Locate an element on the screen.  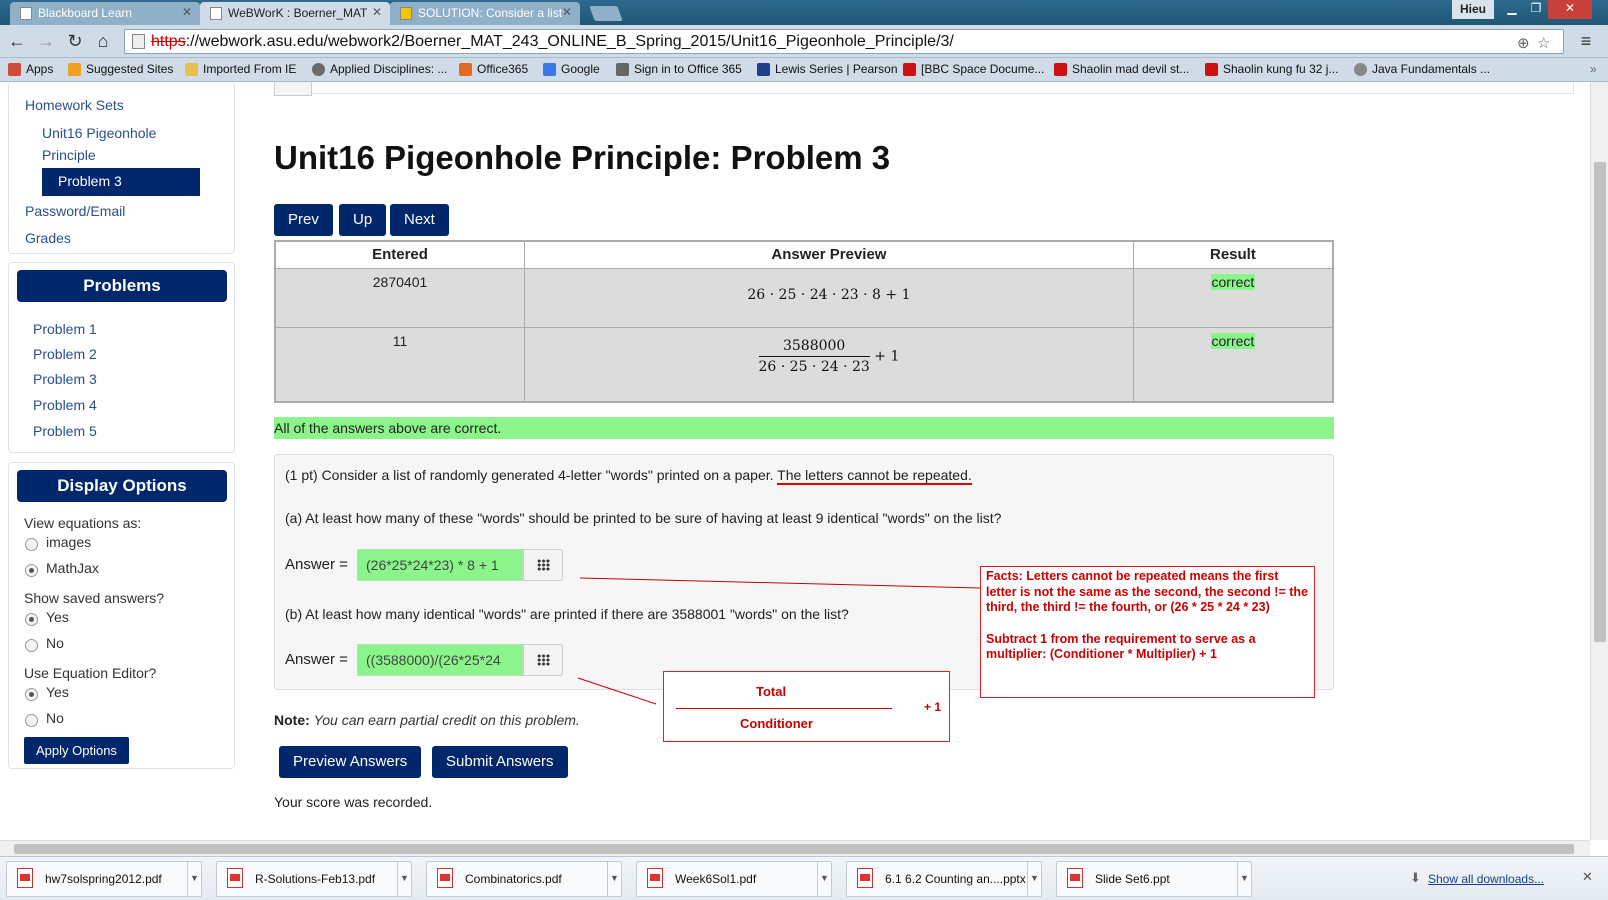
download-item: R-Solutions-Feb13.pdf ▼ is located at coordinates (314, 879).